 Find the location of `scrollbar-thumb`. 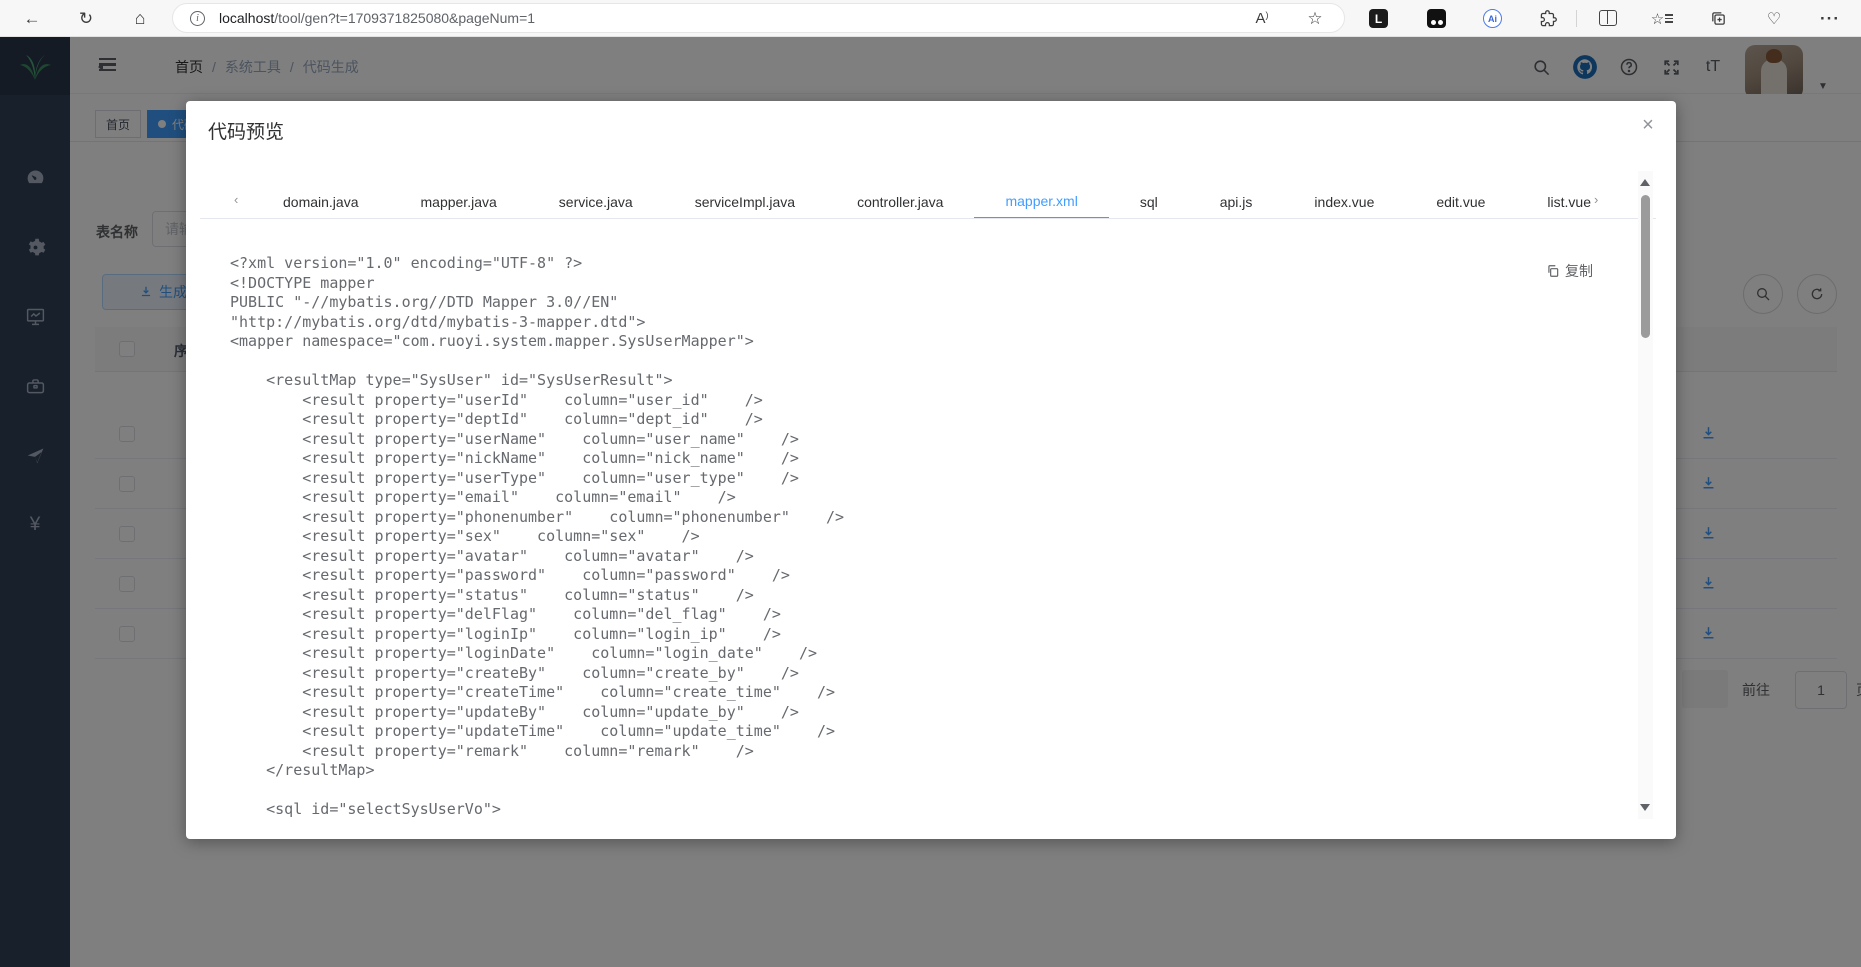

scrollbar-thumb is located at coordinates (1645, 266).